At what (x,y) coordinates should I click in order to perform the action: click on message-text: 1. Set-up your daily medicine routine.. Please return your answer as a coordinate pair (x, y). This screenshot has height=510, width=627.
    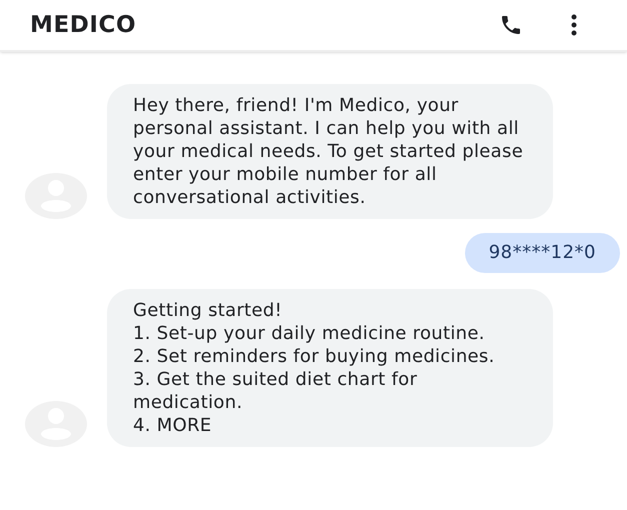
    Looking at the image, I should click on (309, 333).